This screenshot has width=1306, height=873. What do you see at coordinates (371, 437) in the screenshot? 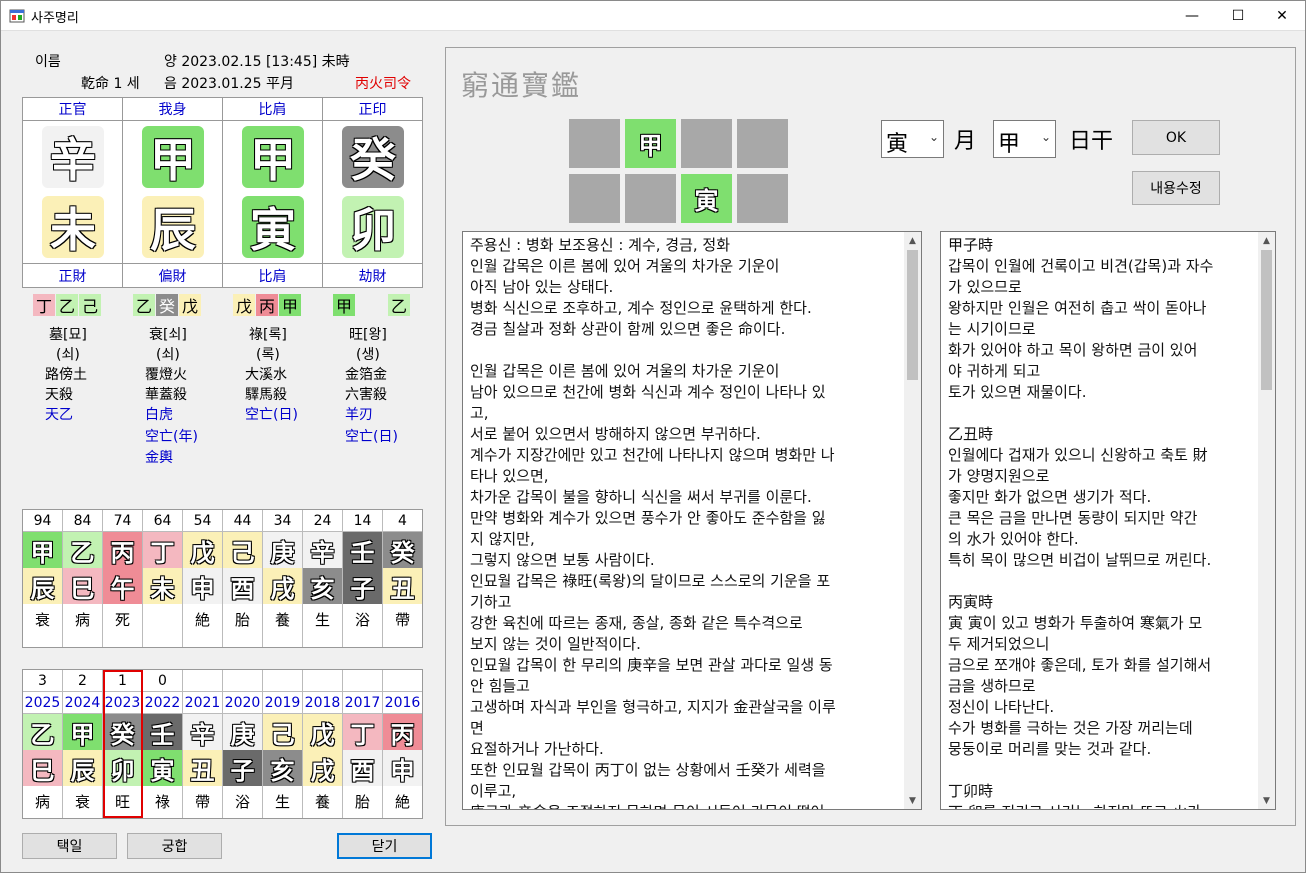
I see `gilsin: 空亡(日)` at bounding box center [371, 437].